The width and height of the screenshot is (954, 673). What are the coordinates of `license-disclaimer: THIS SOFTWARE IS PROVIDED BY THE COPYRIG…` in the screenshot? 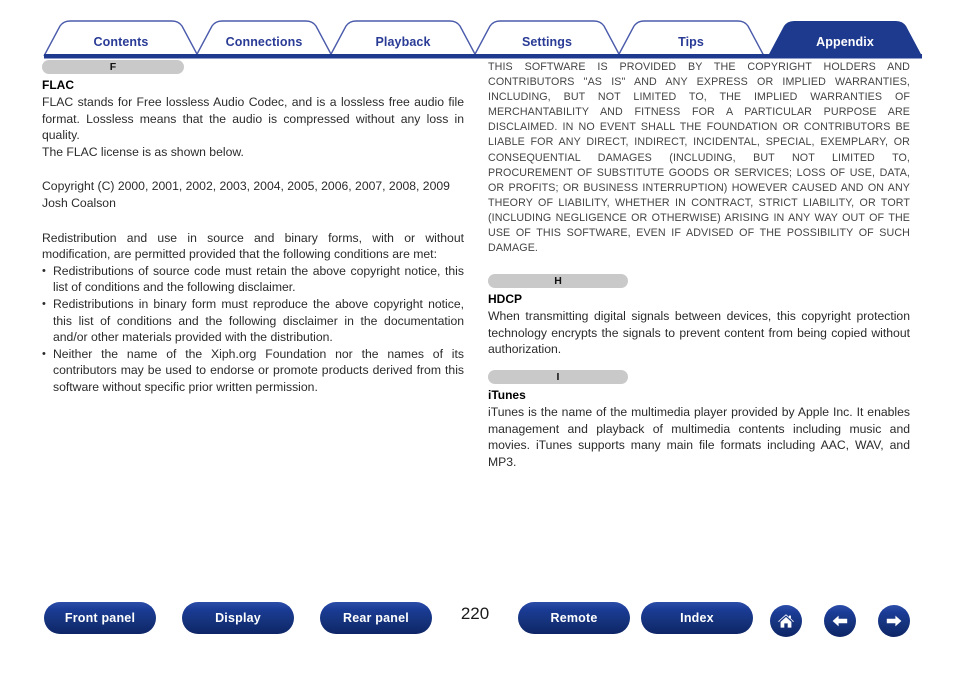 It's located at (699, 158).